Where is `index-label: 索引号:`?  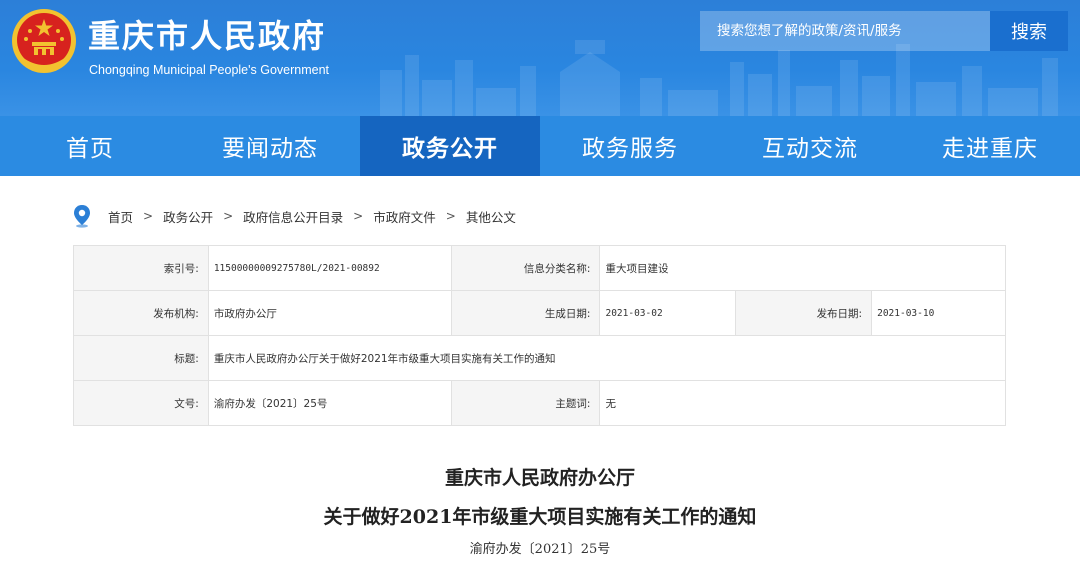 index-label: 索引号: is located at coordinates (141, 268).